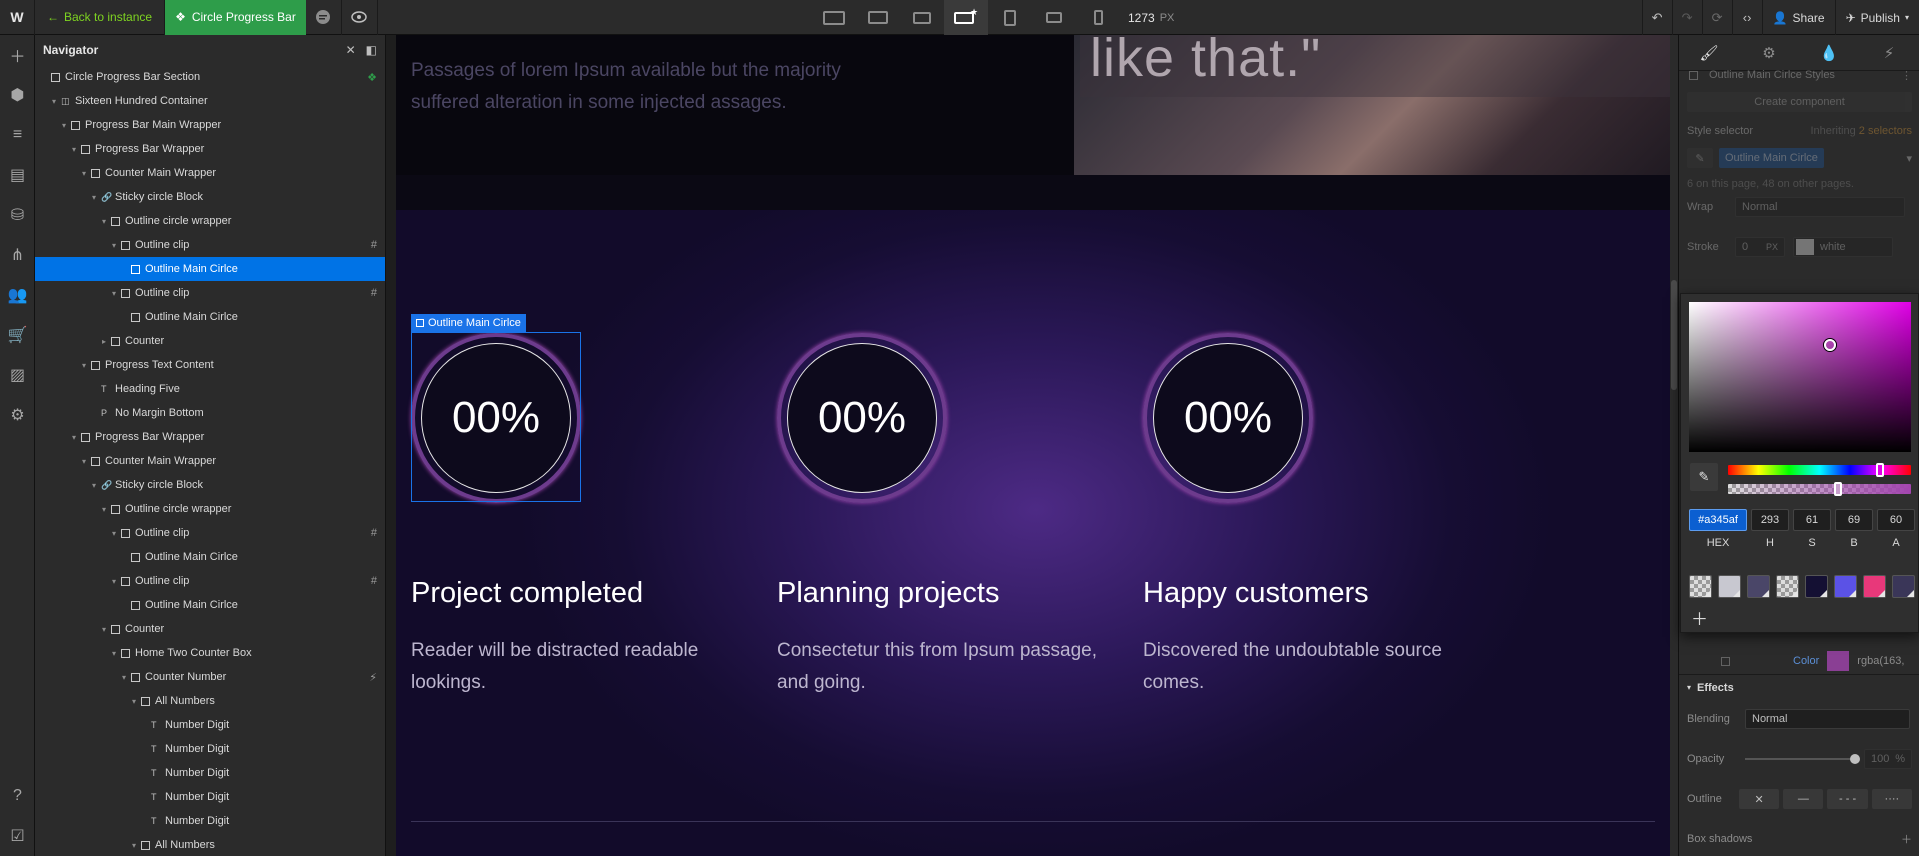 This screenshot has height=856, width=1919. I want to click on selector-field: ✎ Outline Main Cirlce ▾, so click(1799, 158).